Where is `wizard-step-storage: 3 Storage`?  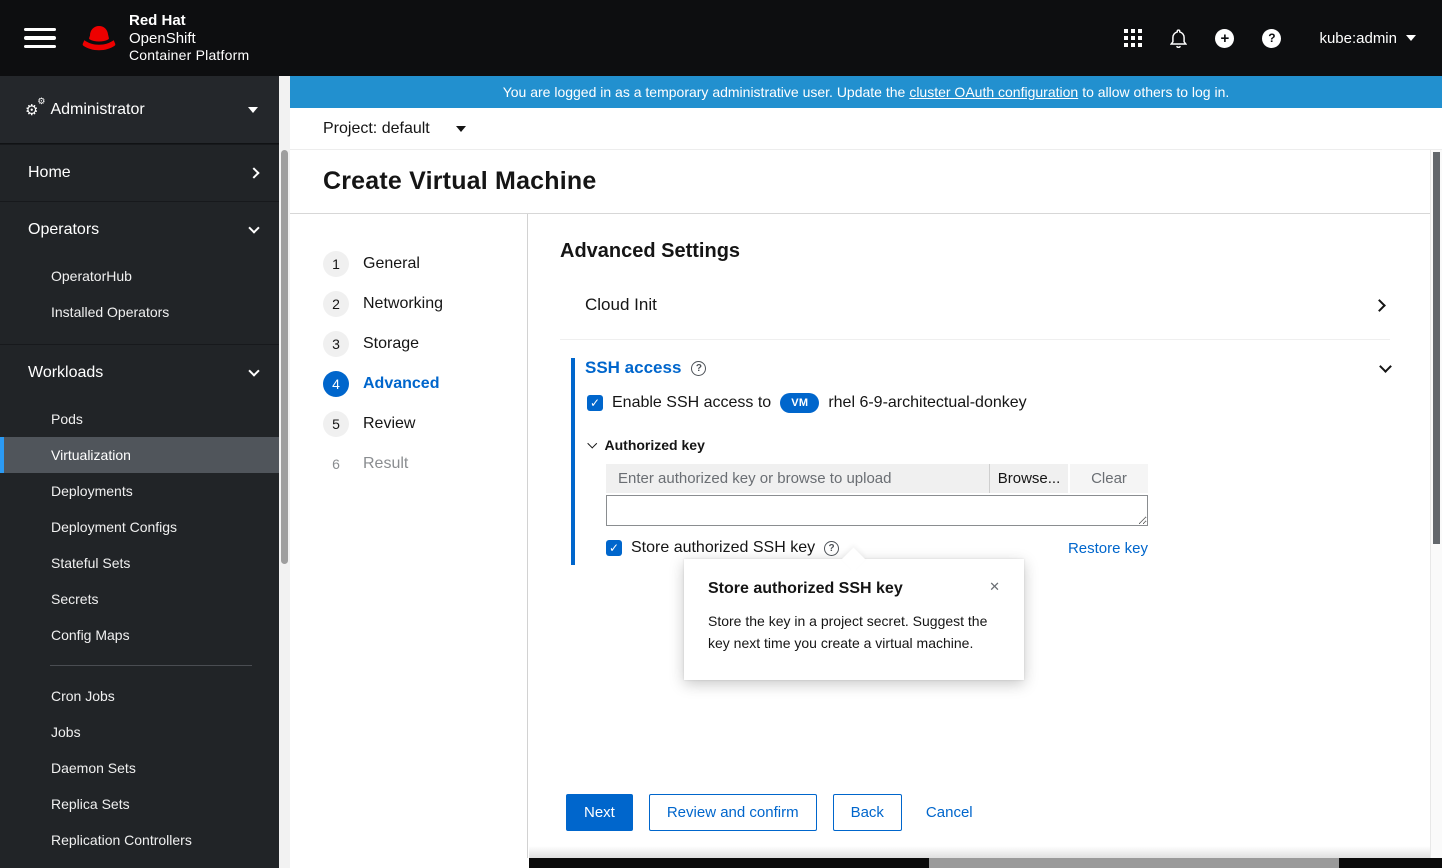 wizard-step-storage: 3 Storage is located at coordinates (408, 344).